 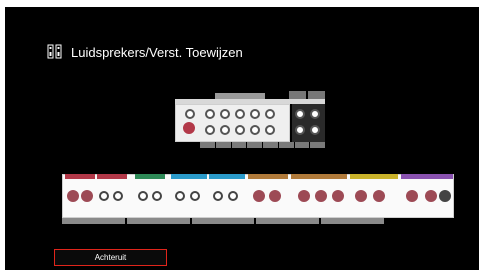 What do you see at coordinates (110, 257) in the screenshot?
I see `back-button: Achteruit` at bounding box center [110, 257].